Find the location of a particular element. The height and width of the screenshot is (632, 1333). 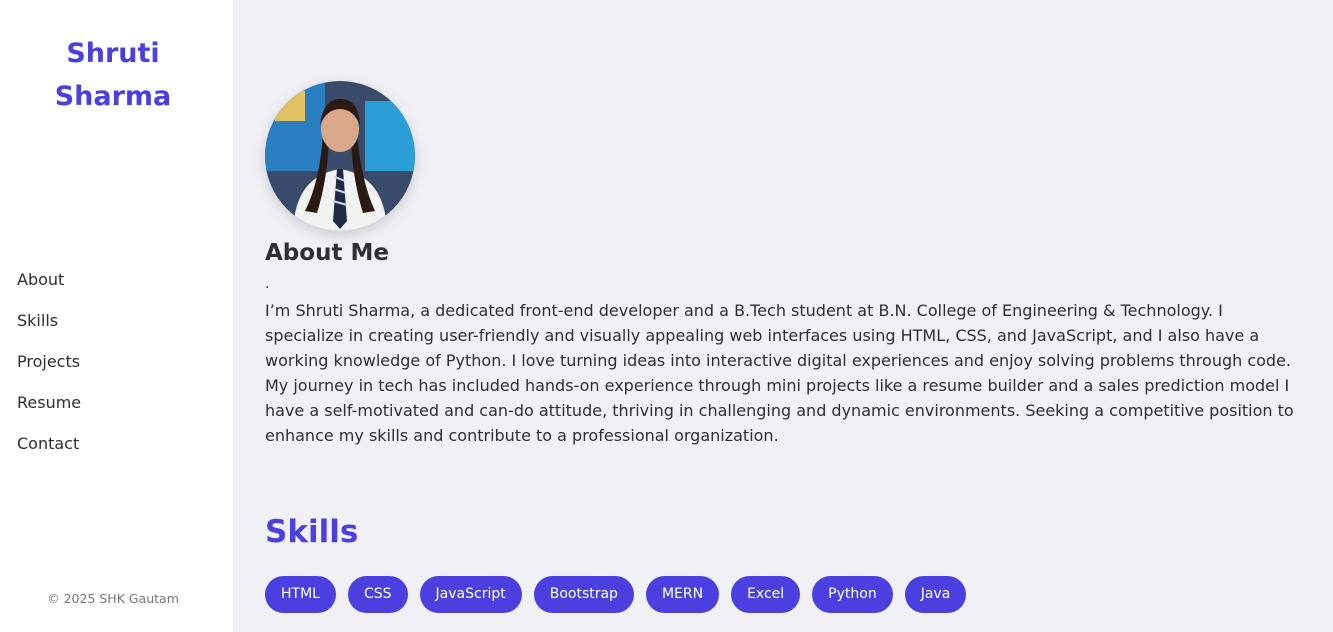

skill-chip-javascript: JavaScript is located at coordinates (470, 594).